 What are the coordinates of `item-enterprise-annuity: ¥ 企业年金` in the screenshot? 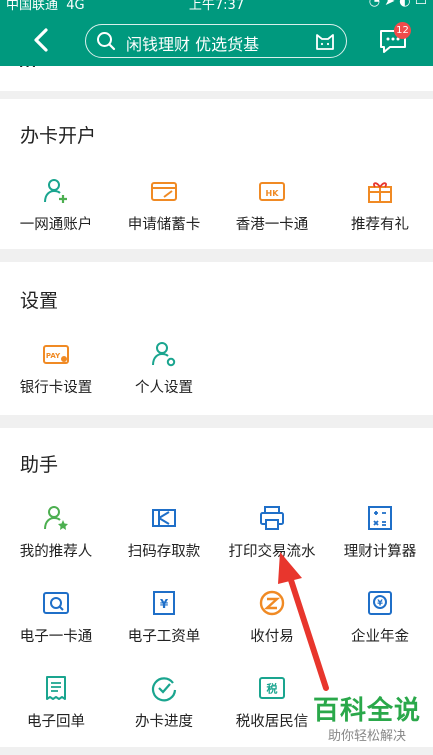 It's located at (379, 622).